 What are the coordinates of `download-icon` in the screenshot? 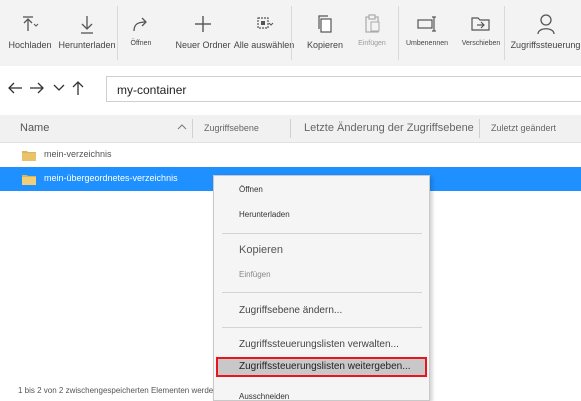 It's located at (87, 24).